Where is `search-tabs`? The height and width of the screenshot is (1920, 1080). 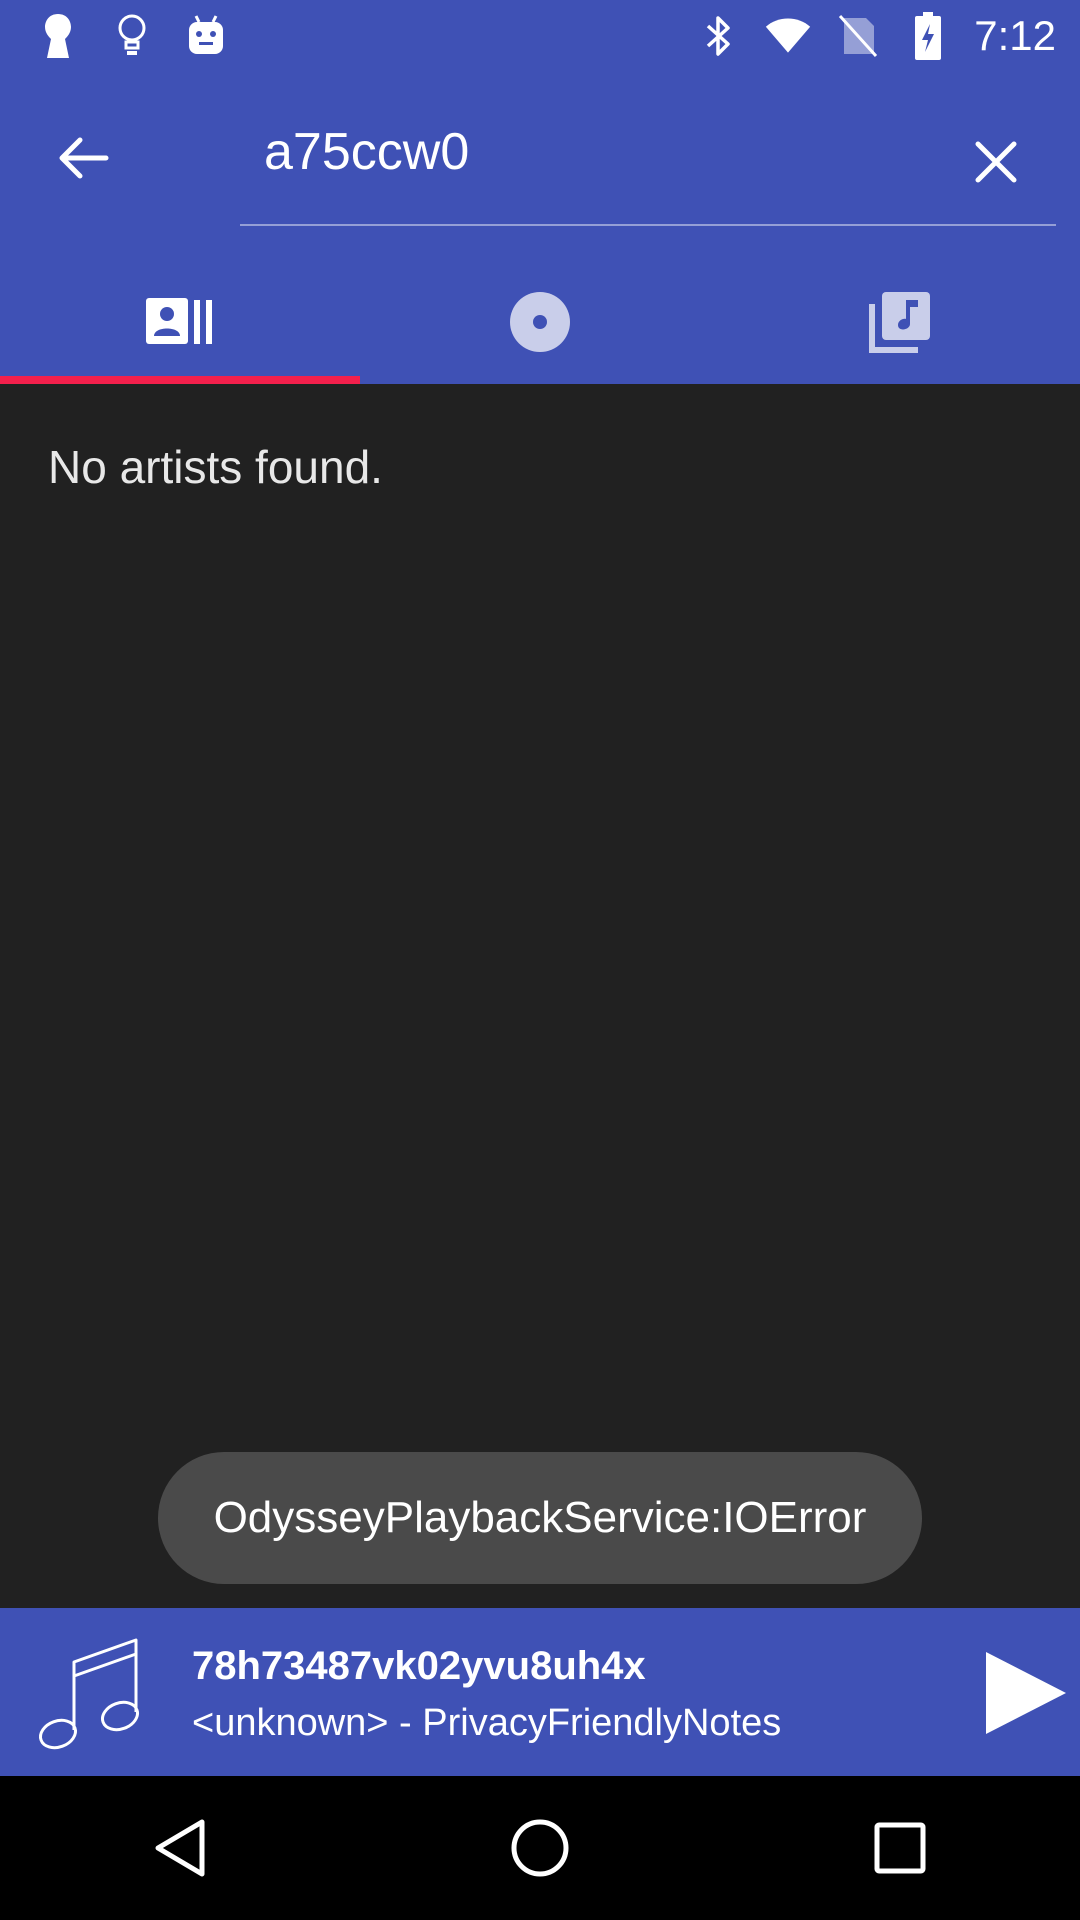 search-tabs is located at coordinates (540, 322).